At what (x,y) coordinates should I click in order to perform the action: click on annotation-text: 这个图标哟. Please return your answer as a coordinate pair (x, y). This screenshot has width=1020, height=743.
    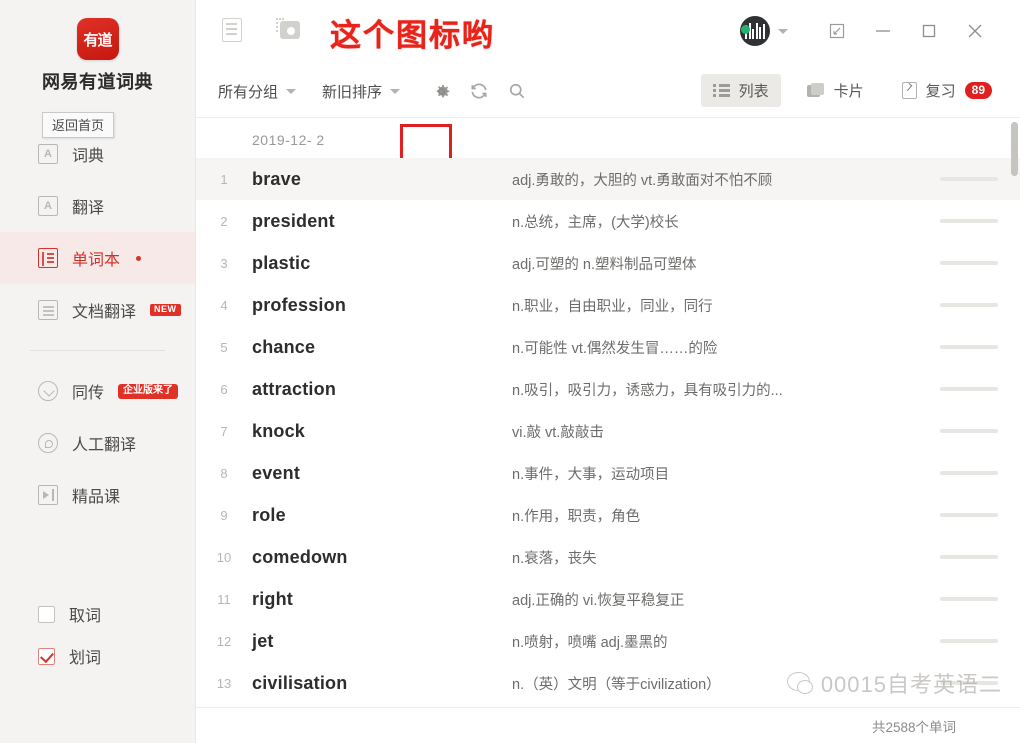
    Looking at the image, I should click on (412, 36).